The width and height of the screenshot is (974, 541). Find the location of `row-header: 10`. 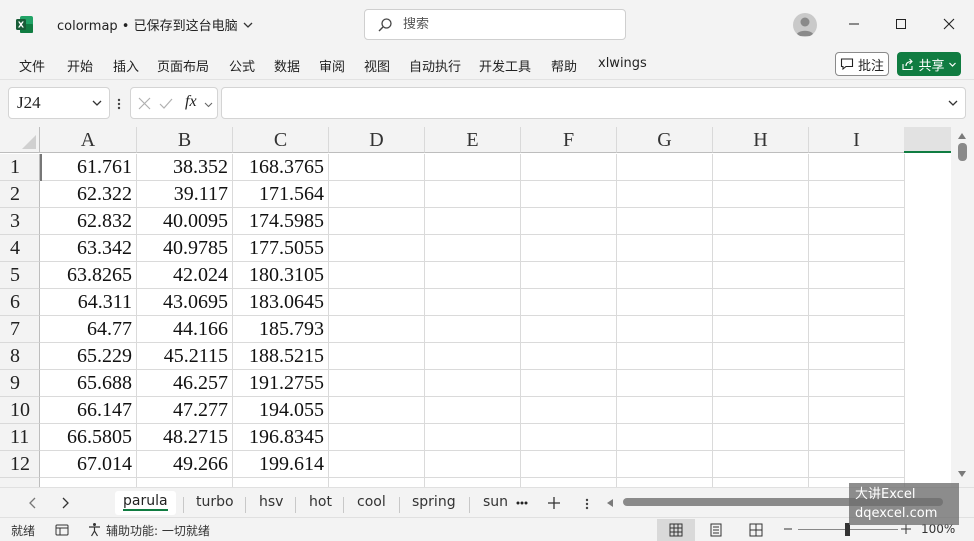

row-header: 10 is located at coordinates (20, 410).